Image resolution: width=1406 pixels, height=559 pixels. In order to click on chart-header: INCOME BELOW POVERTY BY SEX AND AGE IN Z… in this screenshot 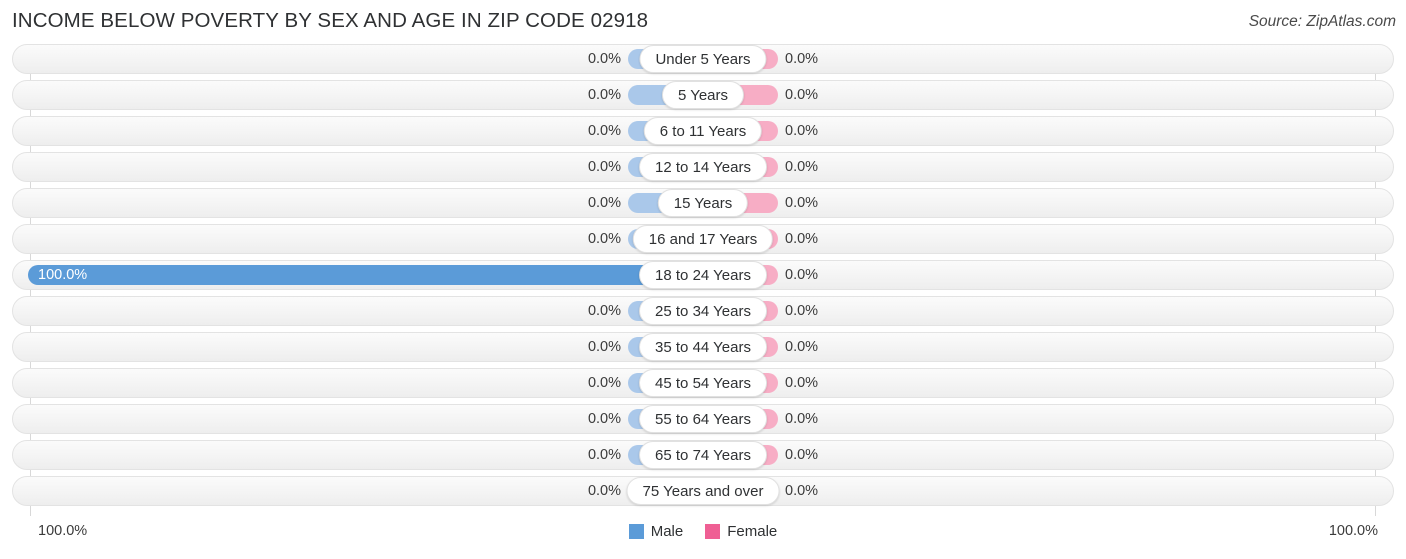, I will do `click(703, 21)`.